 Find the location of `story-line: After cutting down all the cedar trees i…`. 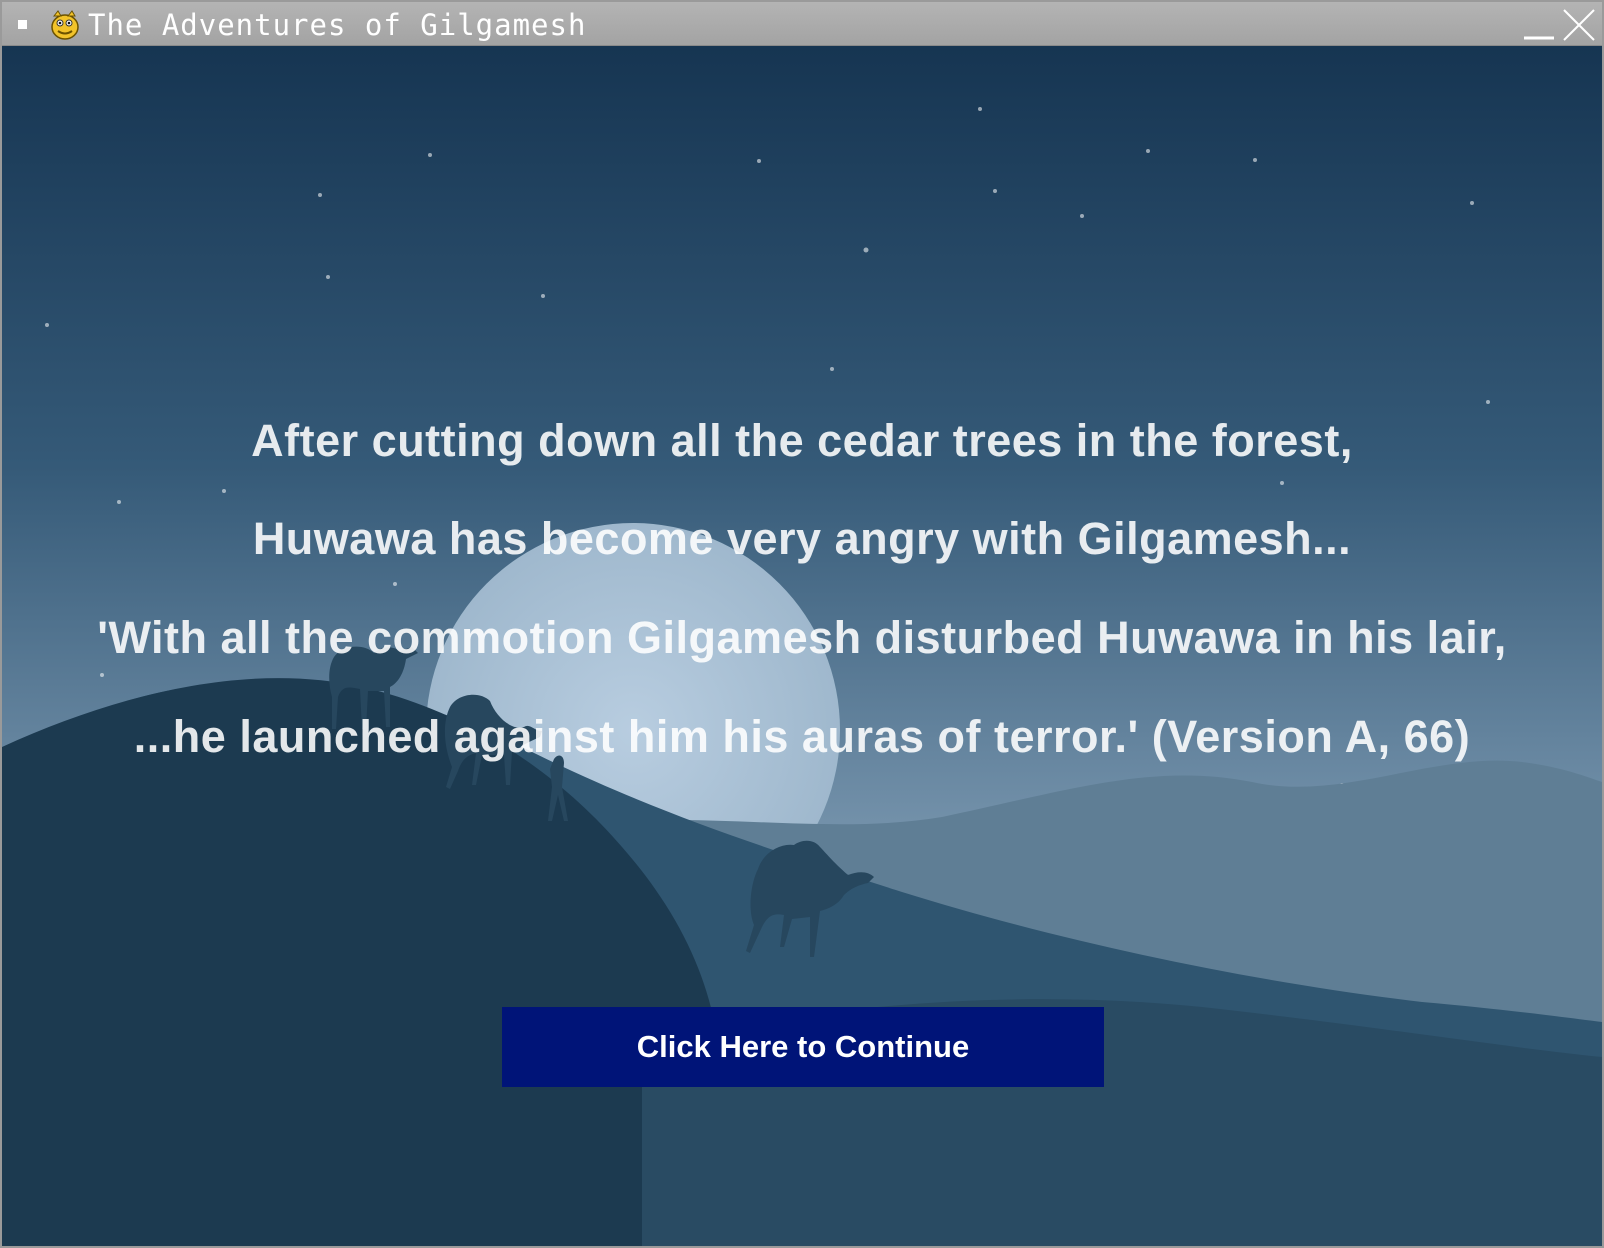

story-line: After cutting down all the cedar trees i… is located at coordinates (802, 440).